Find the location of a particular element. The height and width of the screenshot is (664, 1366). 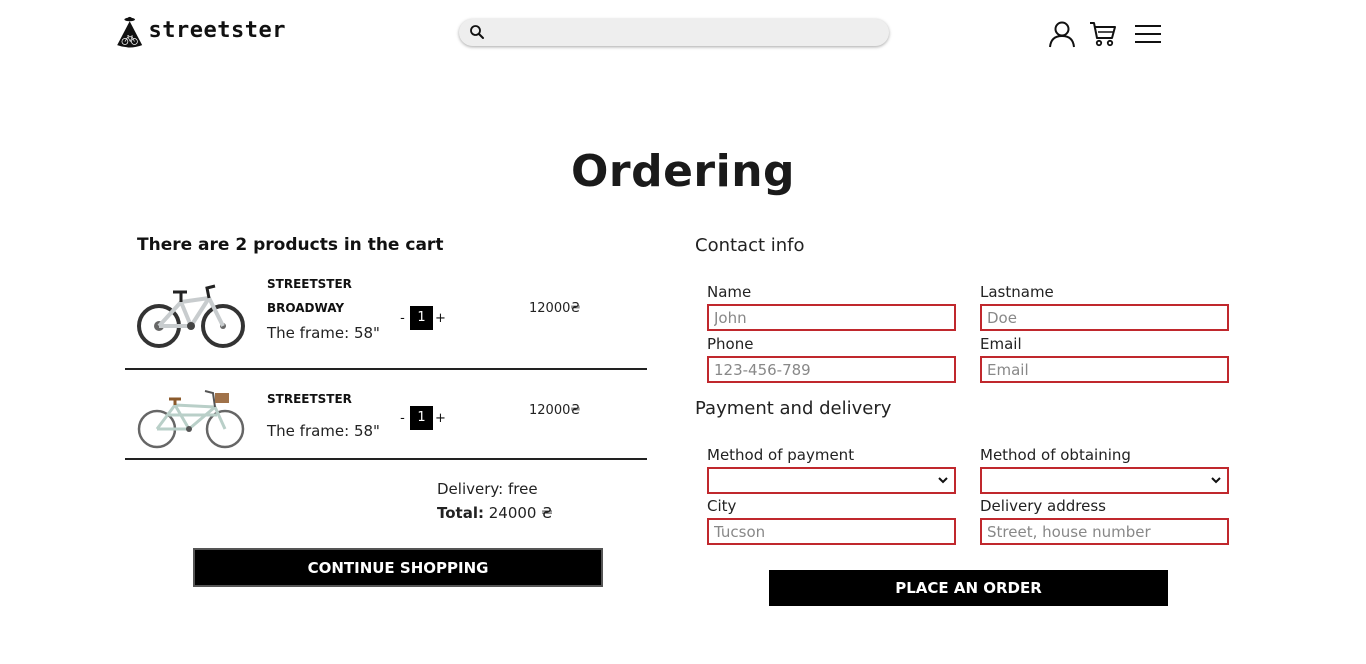

cart-heading: There are 2 products in the cart is located at coordinates (290, 245).